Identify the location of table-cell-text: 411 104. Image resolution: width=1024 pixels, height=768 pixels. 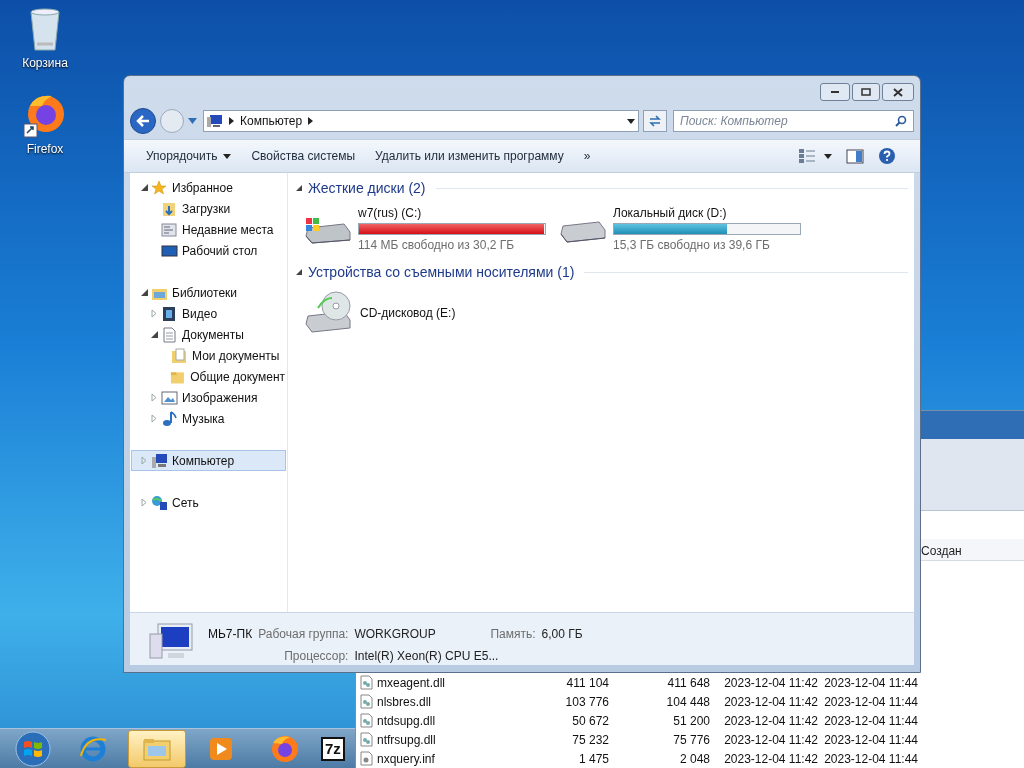
(587, 683).